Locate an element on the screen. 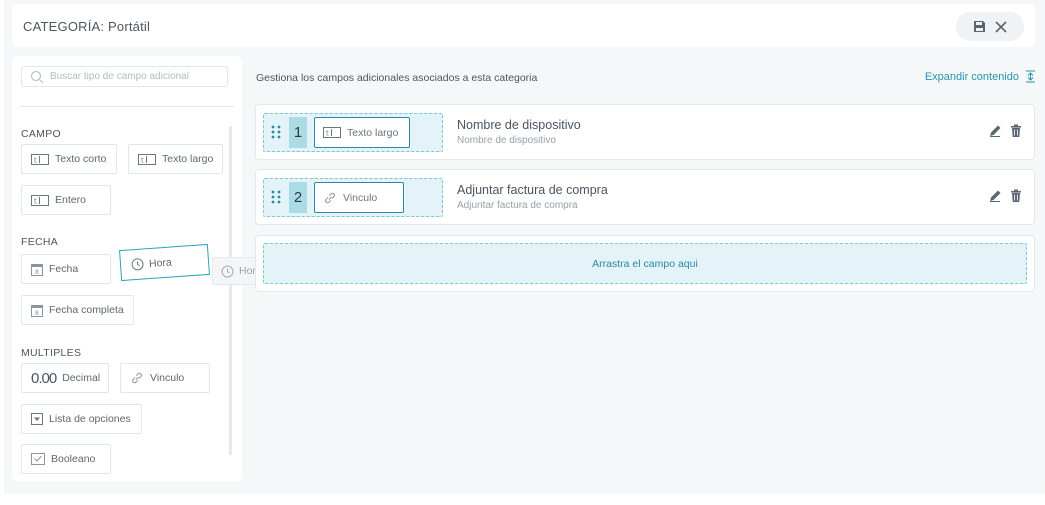 This screenshot has height=505, width=1045. field-type-lista-opciones: Lista de opciones is located at coordinates (81, 419).